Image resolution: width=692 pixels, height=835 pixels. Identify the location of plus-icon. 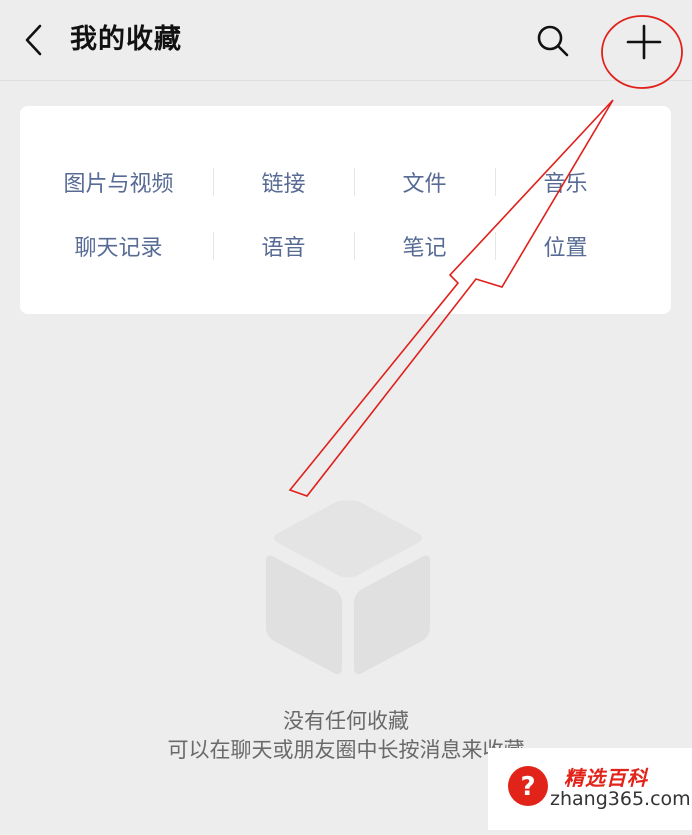
(644, 42).